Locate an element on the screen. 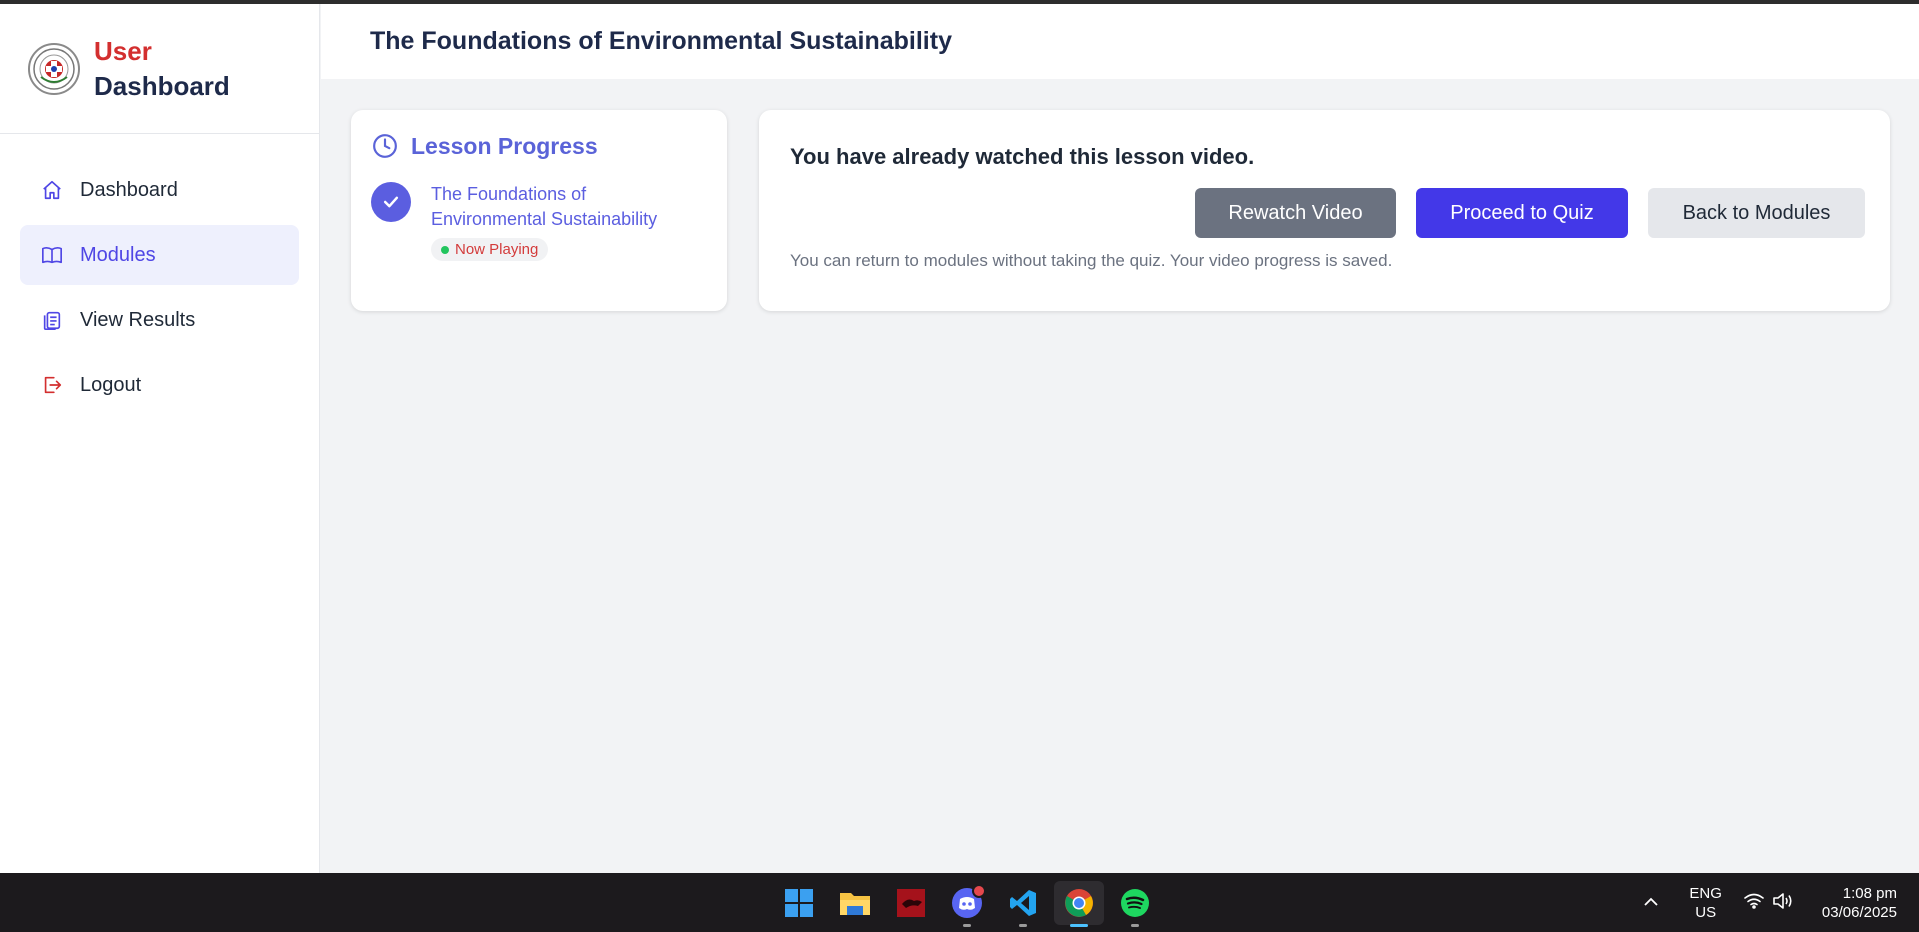 The height and width of the screenshot is (932, 1919). notification-badge is located at coordinates (979, 891).